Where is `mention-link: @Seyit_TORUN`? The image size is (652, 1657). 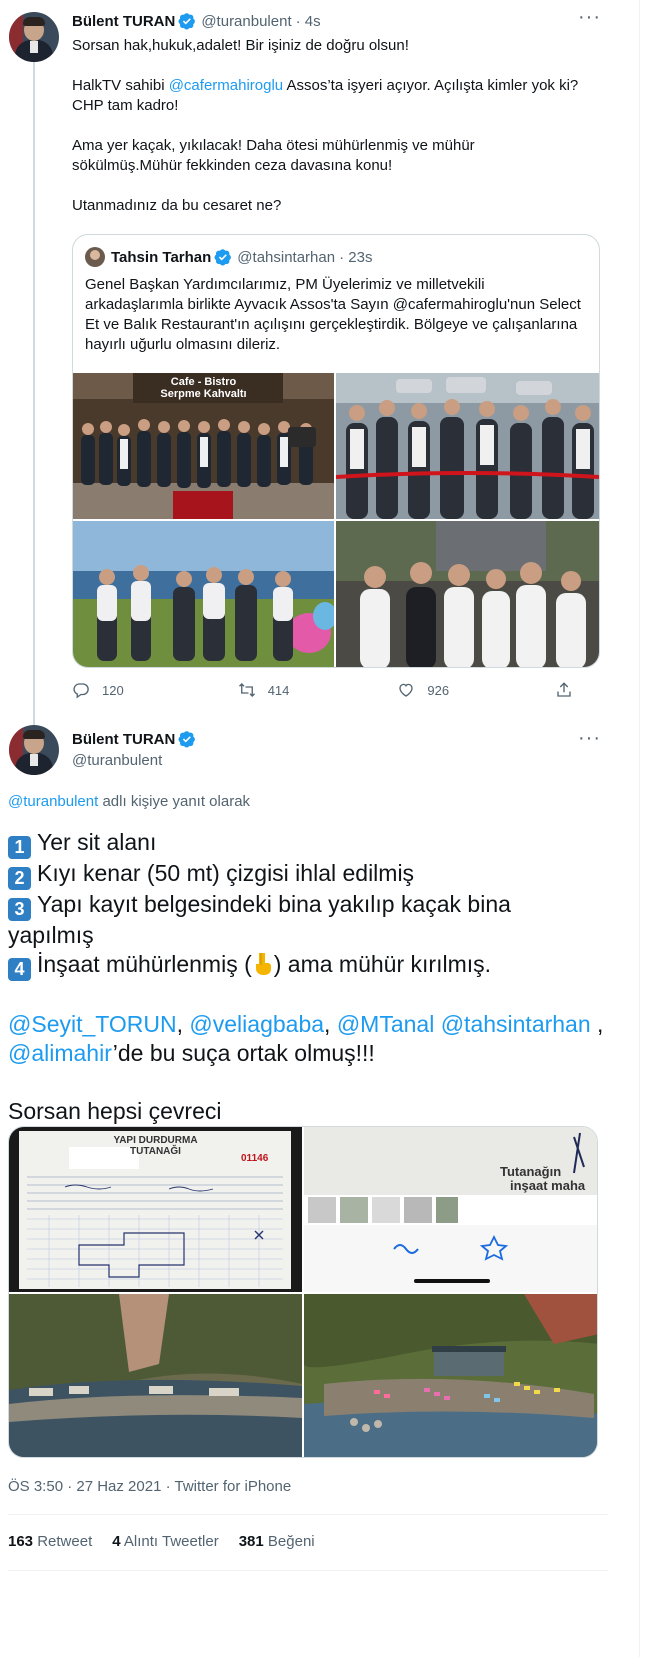 mention-link: @Seyit_TORUN is located at coordinates (92, 1024).